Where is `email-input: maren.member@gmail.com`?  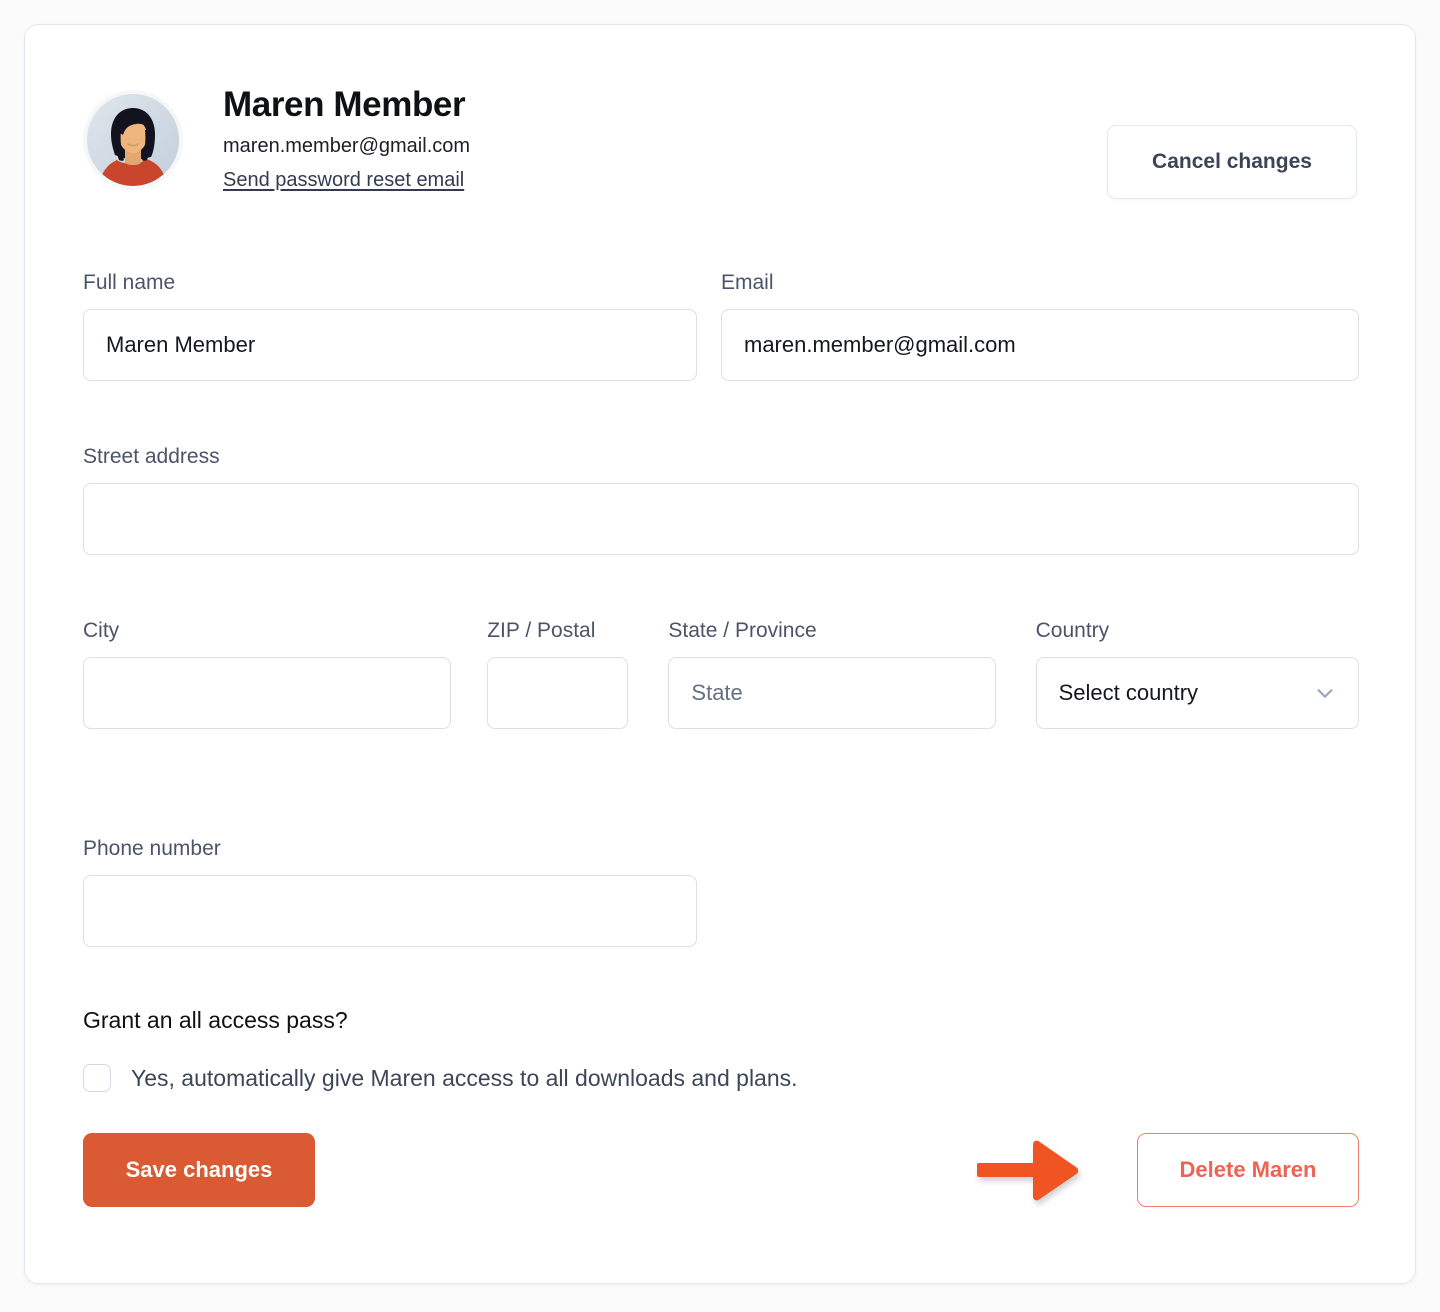 email-input: maren.member@gmail.com is located at coordinates (1040, 345).